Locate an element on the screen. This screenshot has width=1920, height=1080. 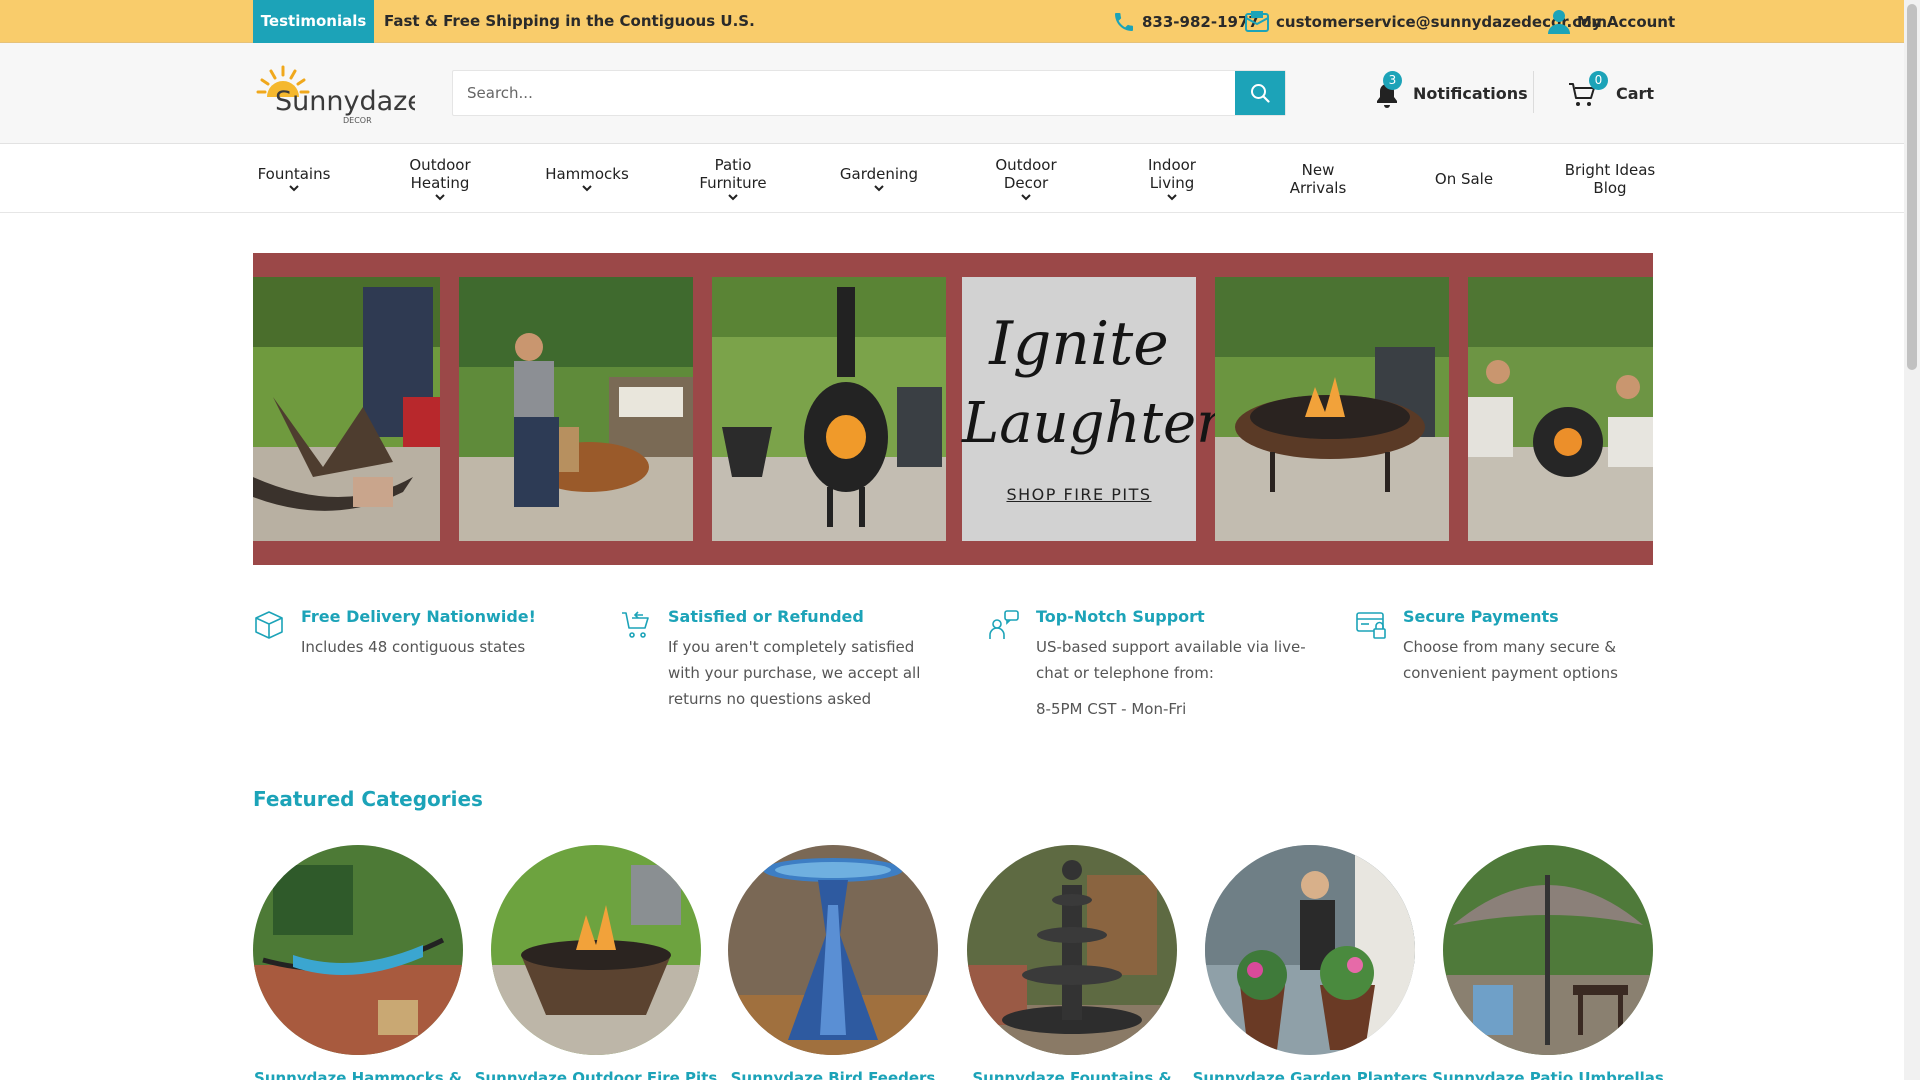
nav-item-fountains: Fountains is located at coordinates (294, 178).